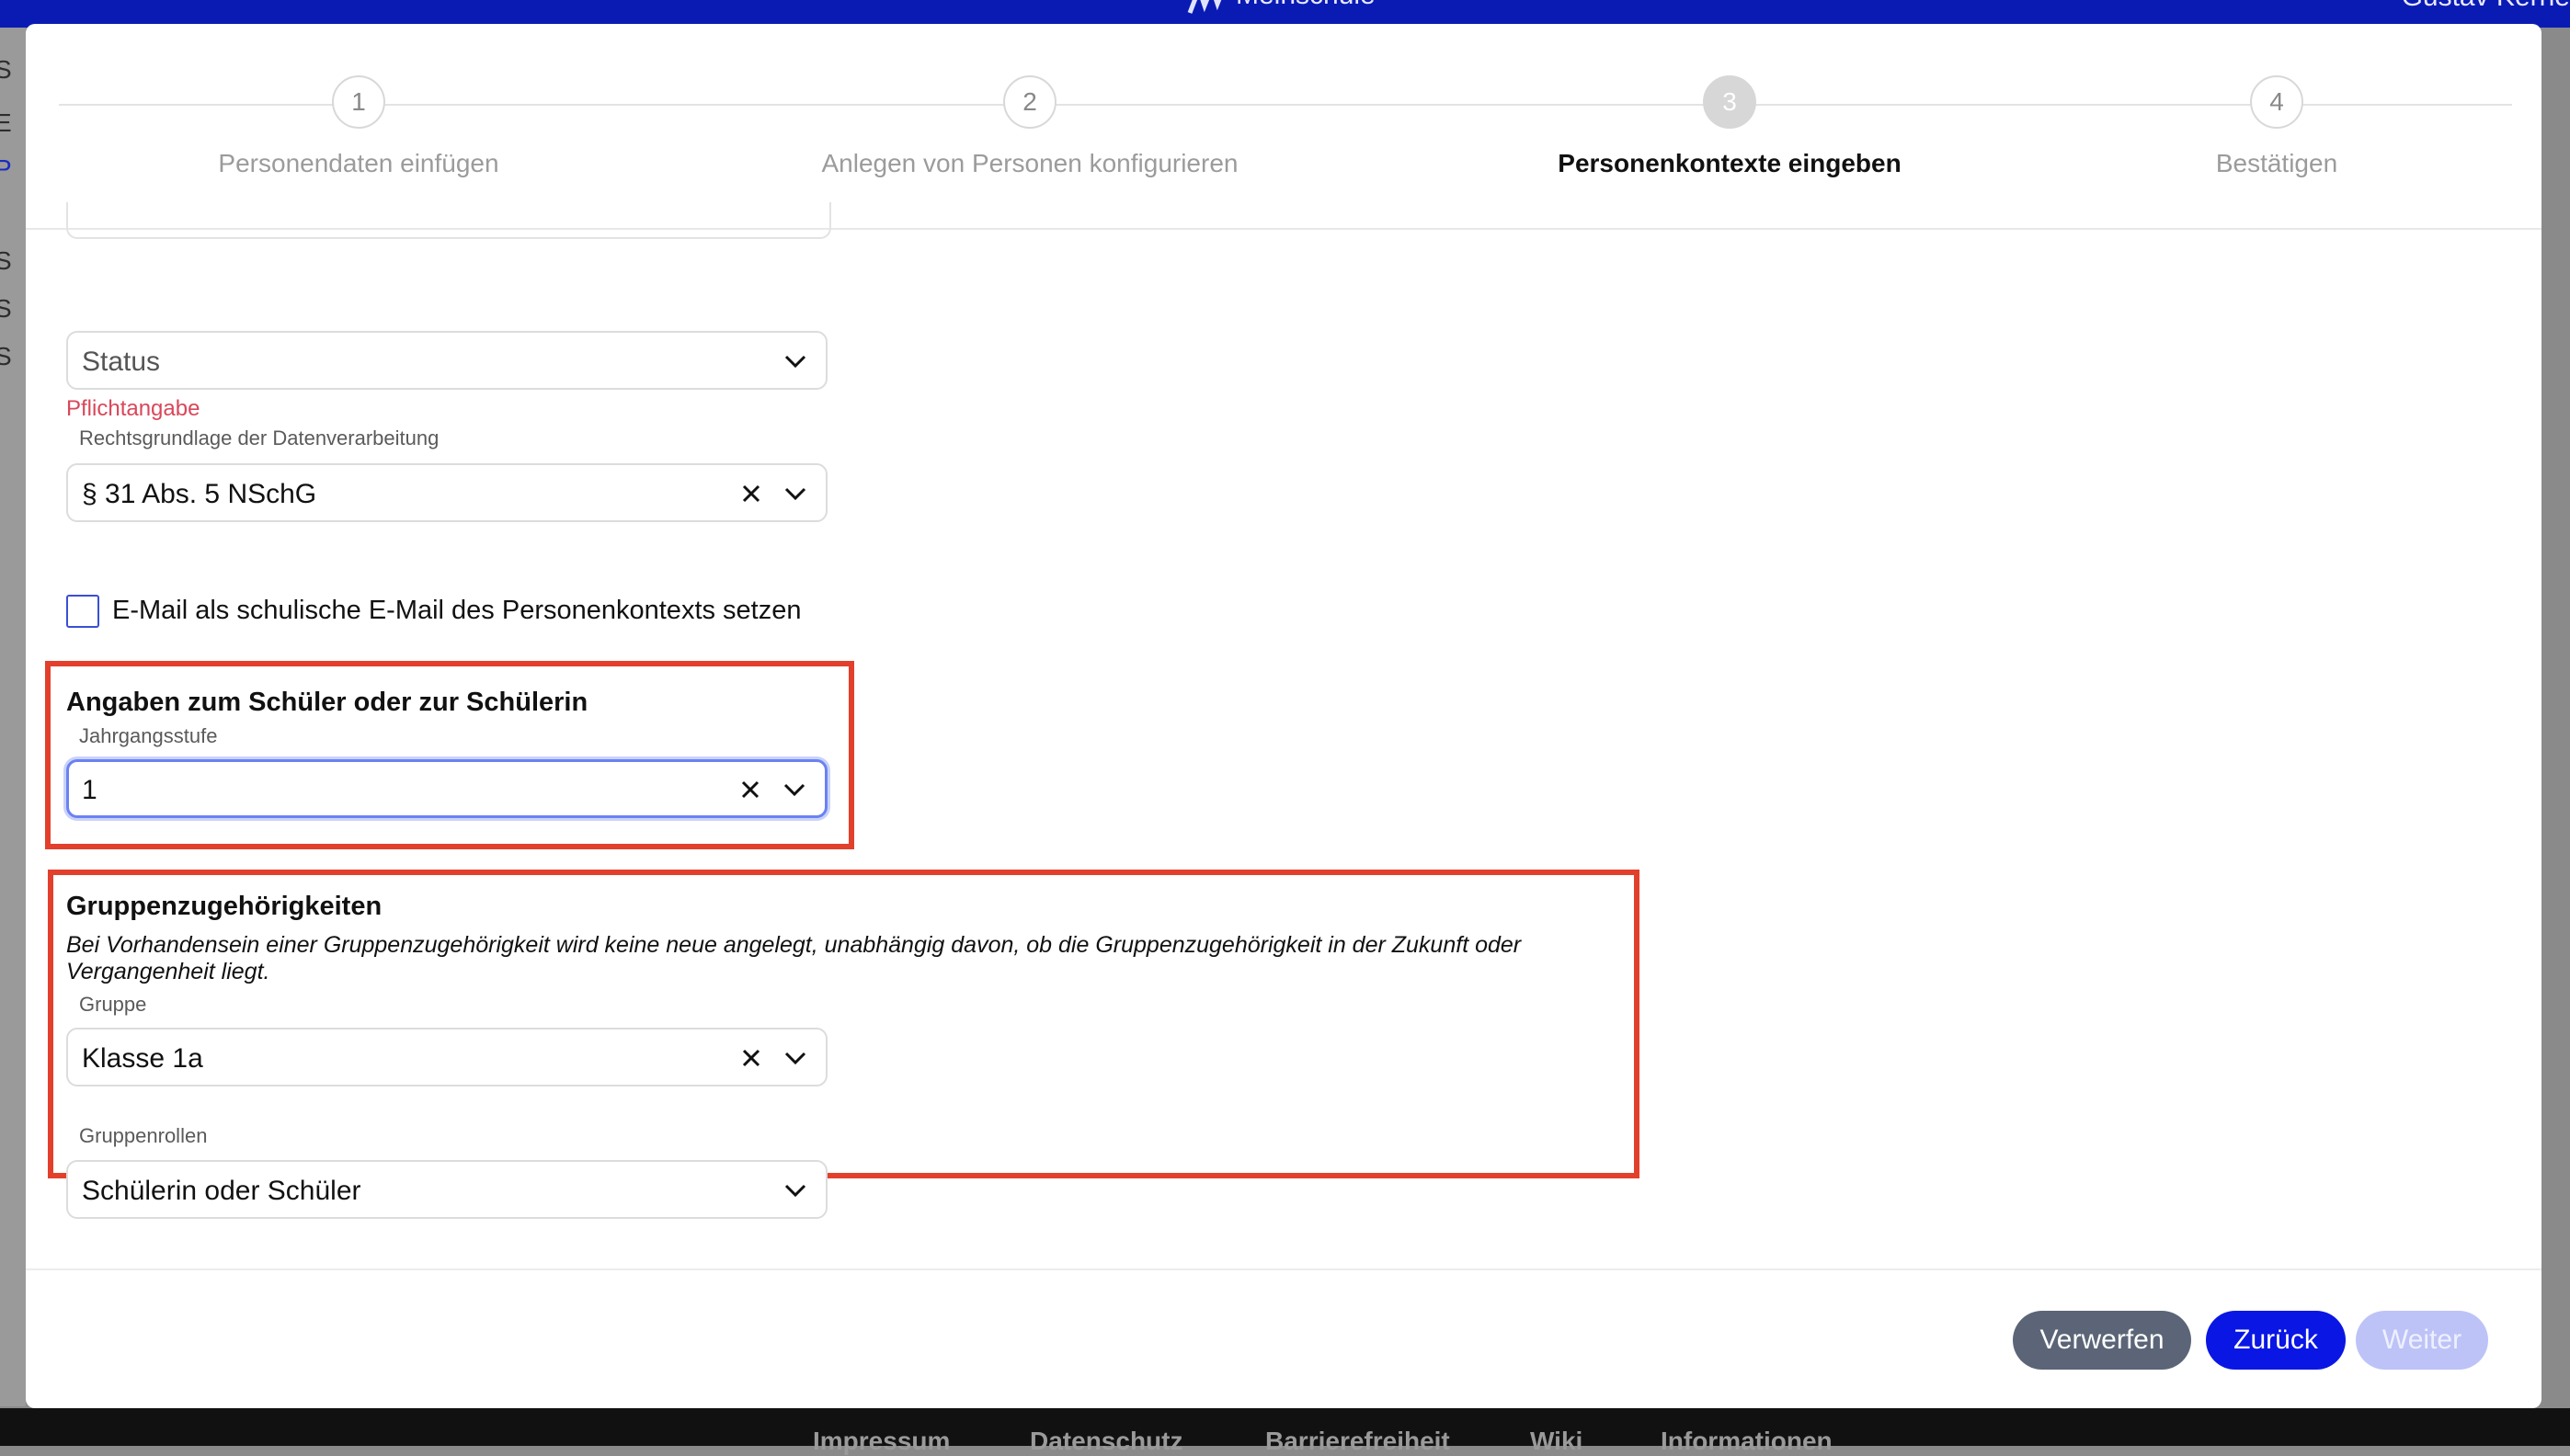  What do you see at coordinates (1306, 5) in the screenshot?
I see `app-brand: Meinschule` at bounding box center [1306, 5].